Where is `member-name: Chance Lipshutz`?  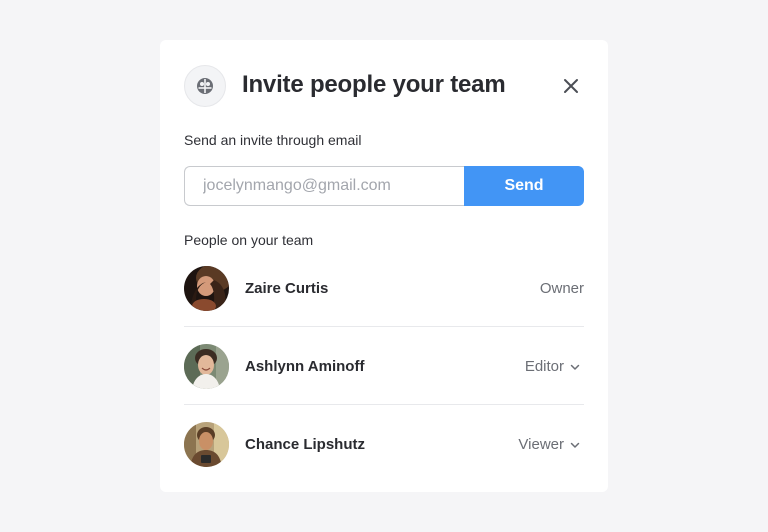
member-name: Chance Lipshutz is located at coordinates (305, 444).